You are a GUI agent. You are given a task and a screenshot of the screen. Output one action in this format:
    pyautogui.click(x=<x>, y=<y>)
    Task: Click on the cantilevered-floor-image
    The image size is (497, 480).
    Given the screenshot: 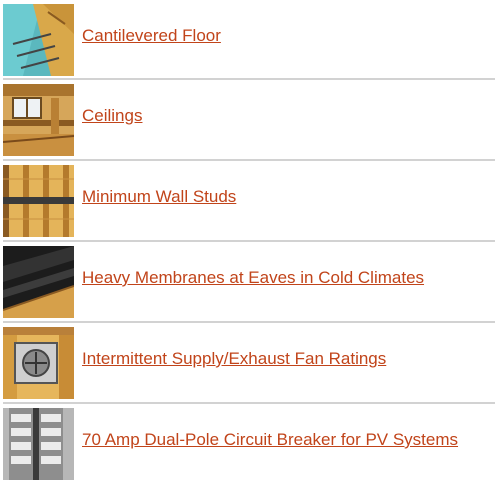 What is the action you would take?
    pyautogui.click(x=38, y=40)
    